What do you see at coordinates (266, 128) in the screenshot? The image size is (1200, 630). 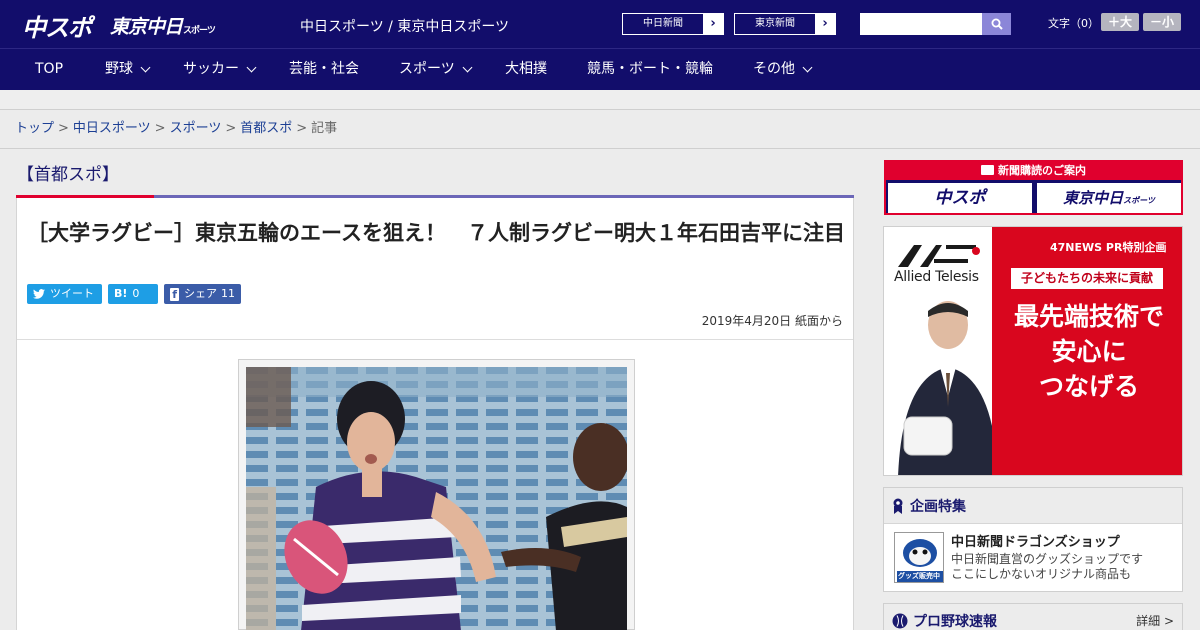 I see `breadcrumb-shuto-spo: 首都スポ` at bounding box center [266, 128].